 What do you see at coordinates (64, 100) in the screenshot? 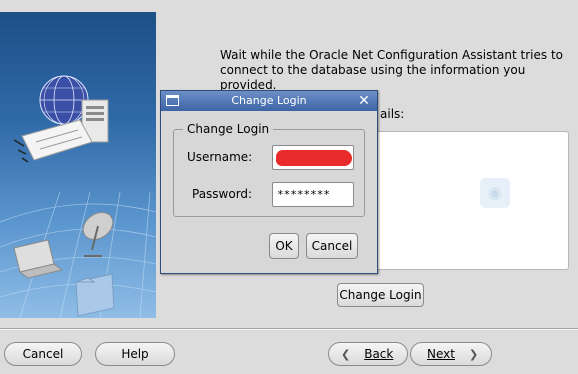
I see `globe-icon` at bounding box center [64, 100].